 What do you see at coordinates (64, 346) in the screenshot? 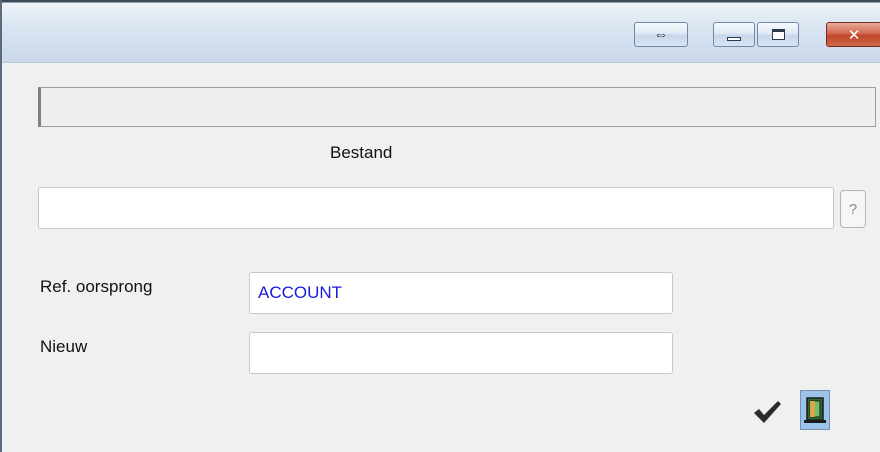
I see `new-label: Nieuw` at bounding box center [64, 346].